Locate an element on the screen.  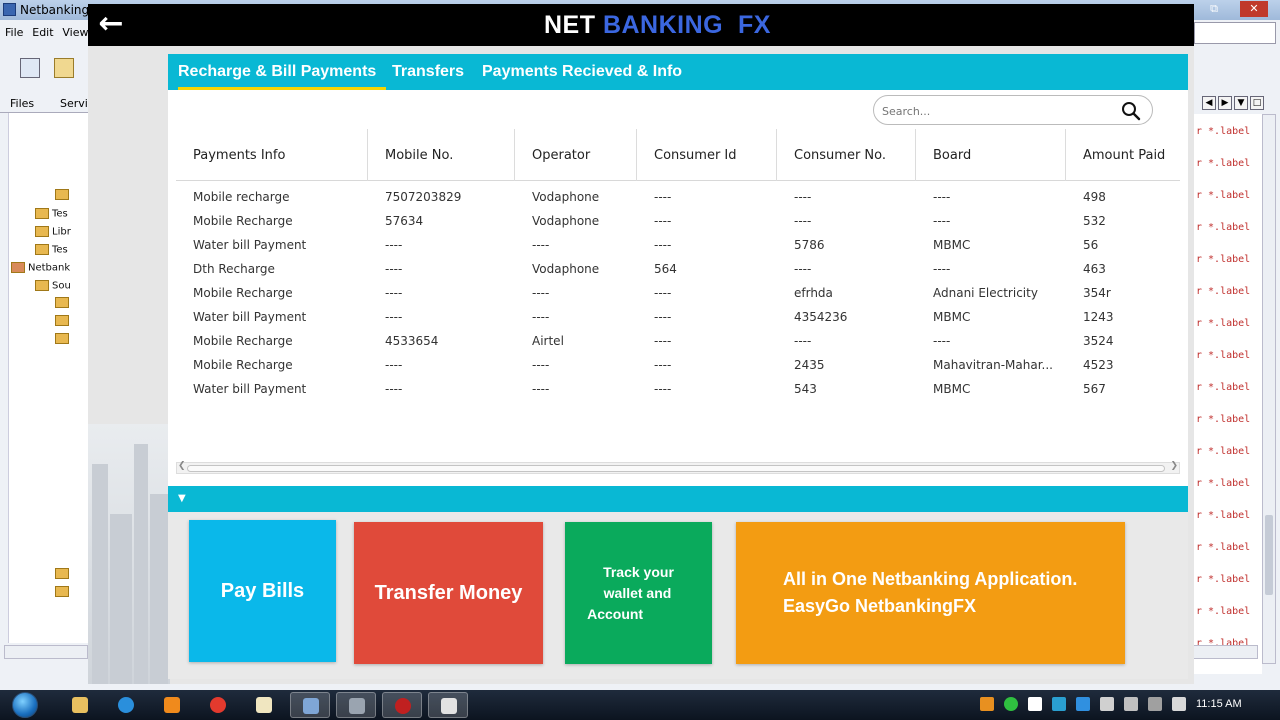
column-header: Consumer No. is located at coordinates (846, 155).